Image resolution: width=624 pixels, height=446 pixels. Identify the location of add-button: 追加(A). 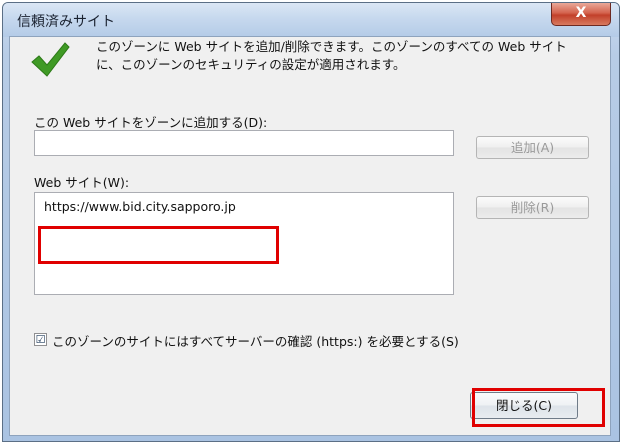
(532, 147).